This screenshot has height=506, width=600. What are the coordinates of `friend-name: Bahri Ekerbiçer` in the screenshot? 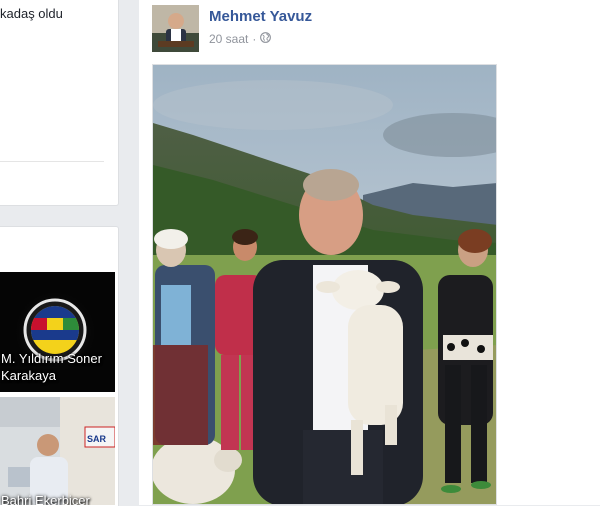 It's located at (45, 498).